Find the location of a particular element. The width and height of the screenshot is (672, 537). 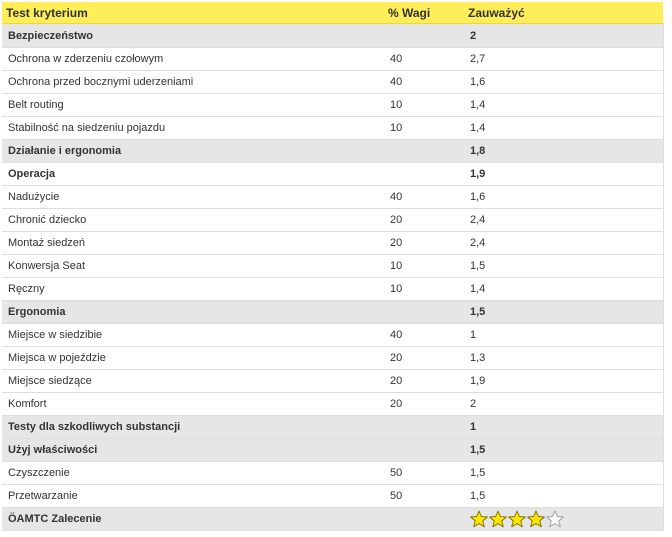

row-label: Ergonomia is located at coordinates (193, 312).